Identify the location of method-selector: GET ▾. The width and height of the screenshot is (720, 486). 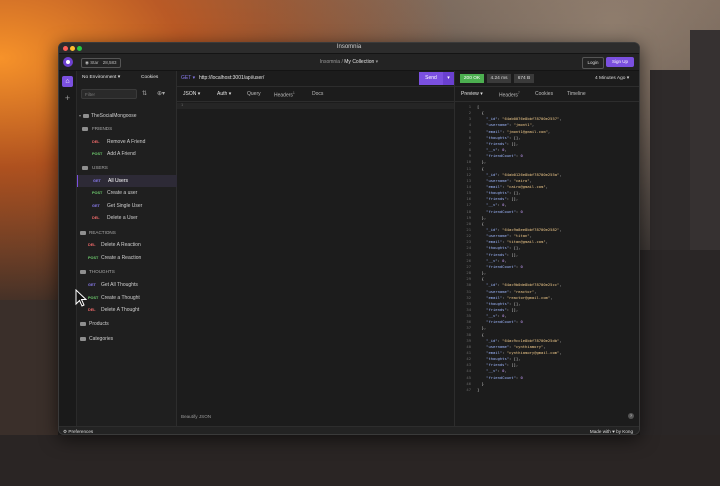
(188, 78).